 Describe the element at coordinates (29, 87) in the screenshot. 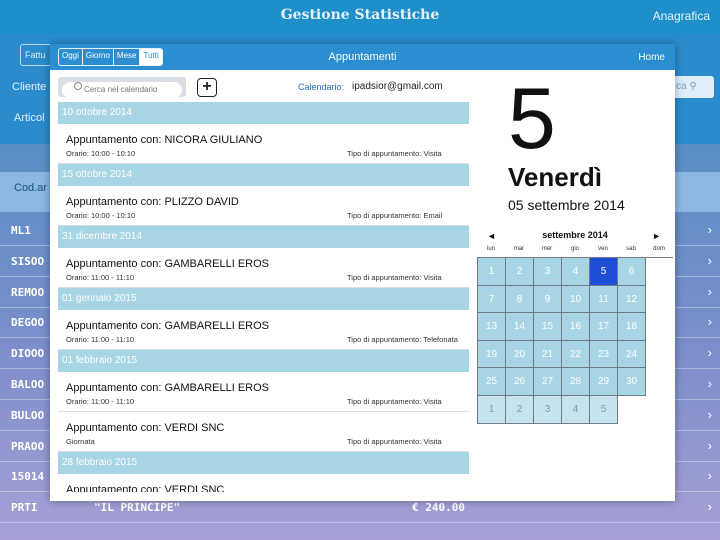

I see `cliente-label: Cliente` at that location.